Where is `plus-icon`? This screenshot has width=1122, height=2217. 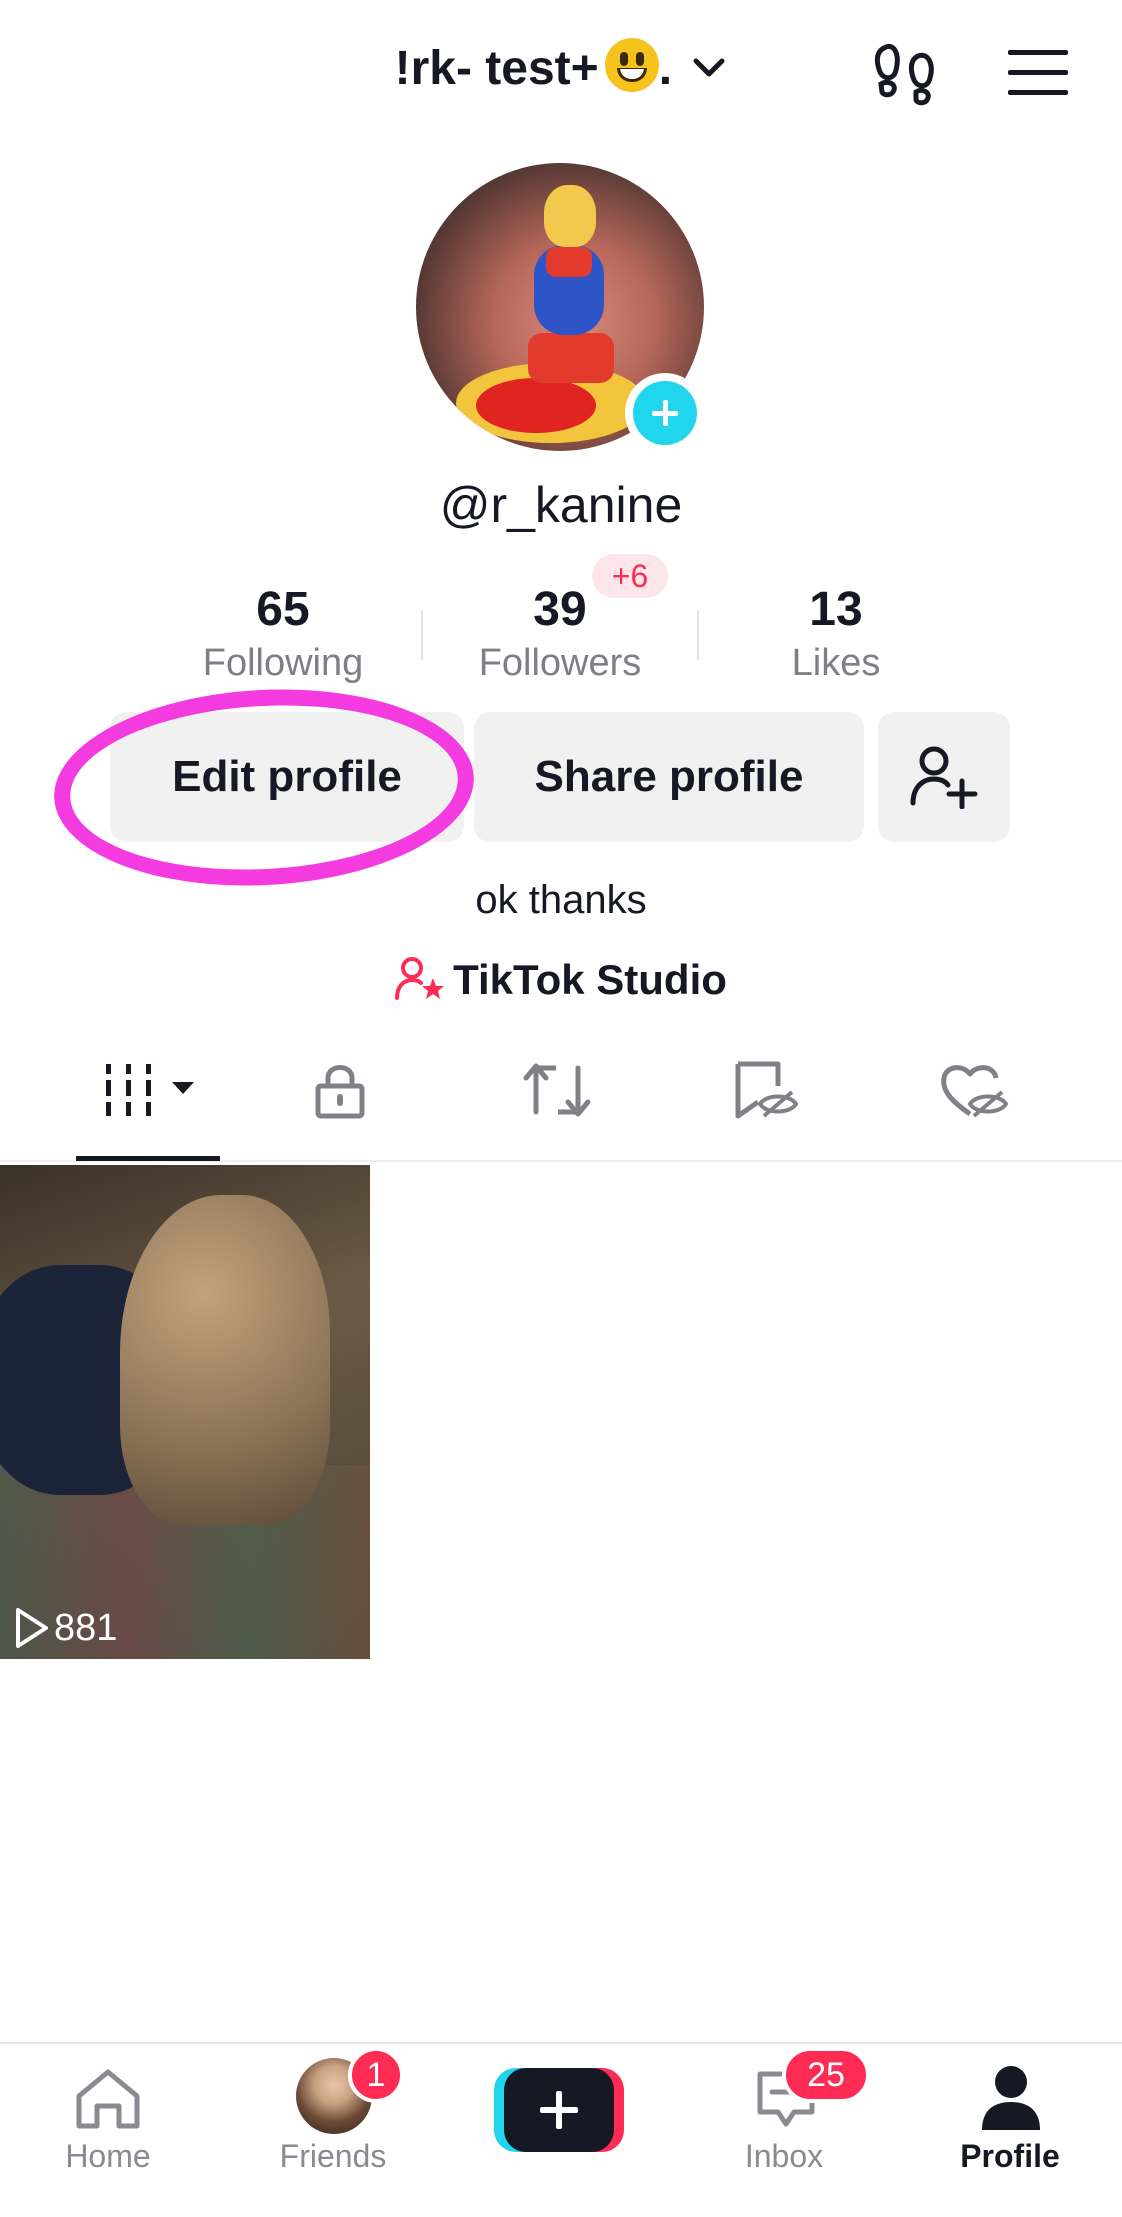 plus-icon is located at coordinates (665, 413).